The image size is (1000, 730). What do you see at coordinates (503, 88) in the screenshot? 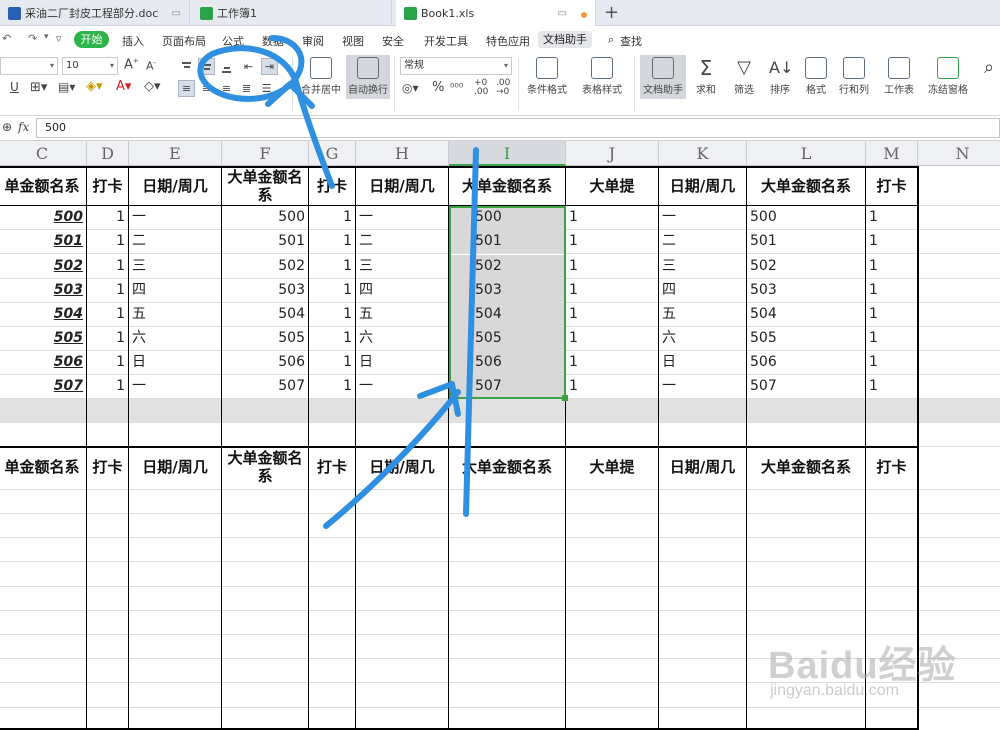
I see `decrease-decimal-icon: .00 →0` at bounding box center [503, 88].